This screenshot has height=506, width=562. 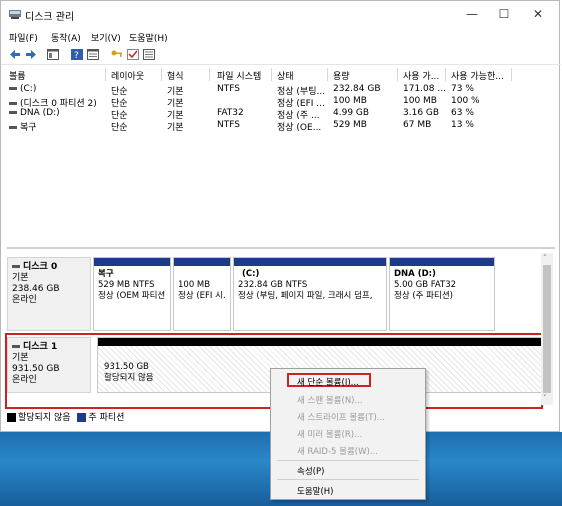 I want to click on vertical-scrollbar: ˄ ˅, so click(x=547, y=329).